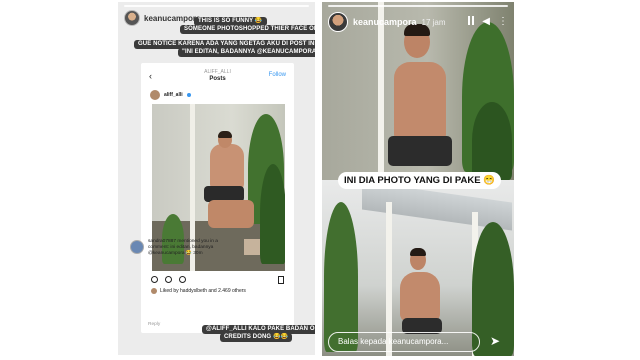 This screenshot has height=360, width=640. Describe the element at coordinates (281, 280) in the screenshot. I see `bookmark-icon` at that location.